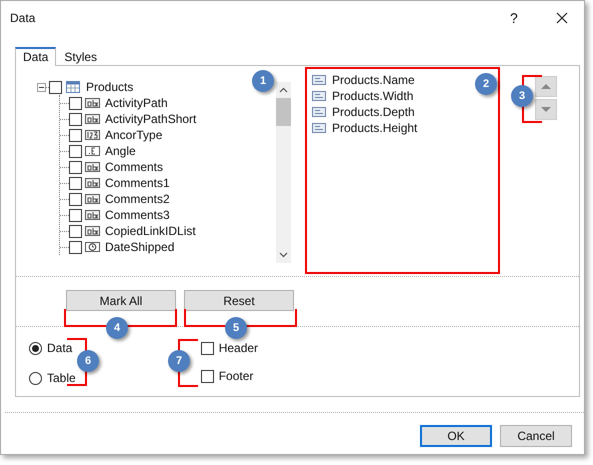 Image resolution: width=593 pixels, height=465 pixels. What do you see at coordinates (373, 112) in the screenshot?
I see `list-item: Products.Depth` at bounding box center [373, 112].